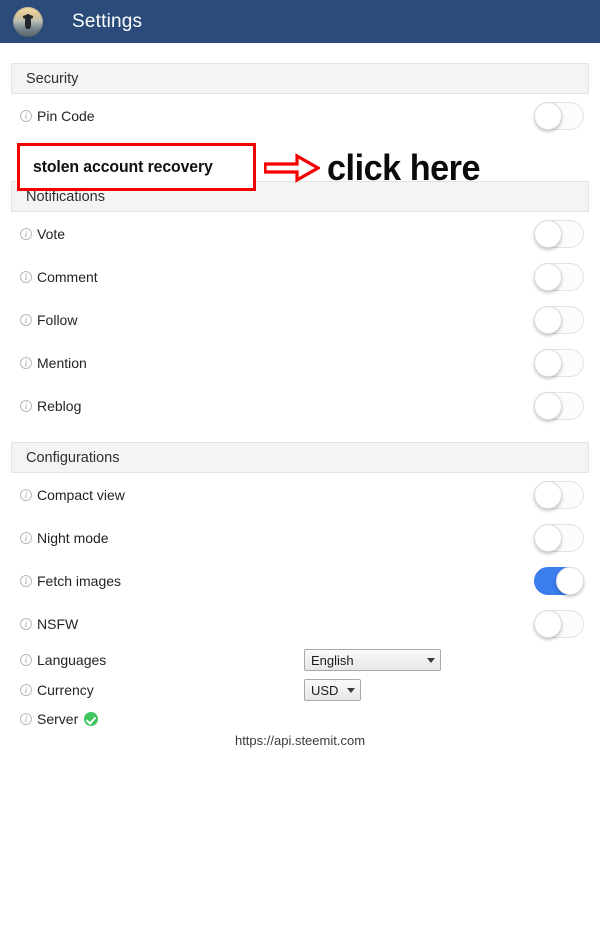 This screenshot has width=600, height=946. Describe the element at coordinates (107, 21) in the screenshot. I see `page-title: Settings` at that location.